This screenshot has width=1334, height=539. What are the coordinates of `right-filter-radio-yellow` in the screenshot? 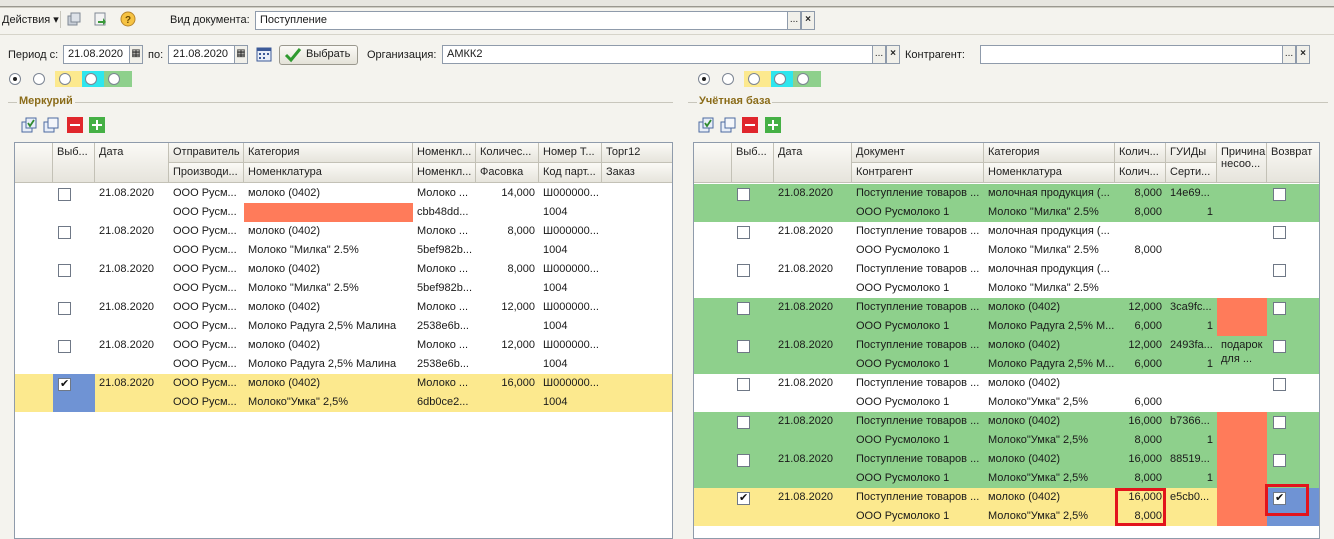 It's located at (754, 79).